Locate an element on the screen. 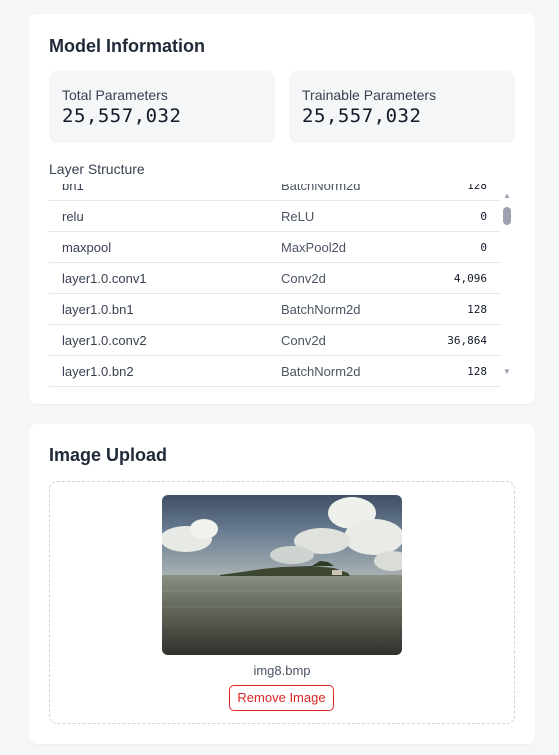  layer-row: relu ReLU 0 is located at coordinates (275, 216).